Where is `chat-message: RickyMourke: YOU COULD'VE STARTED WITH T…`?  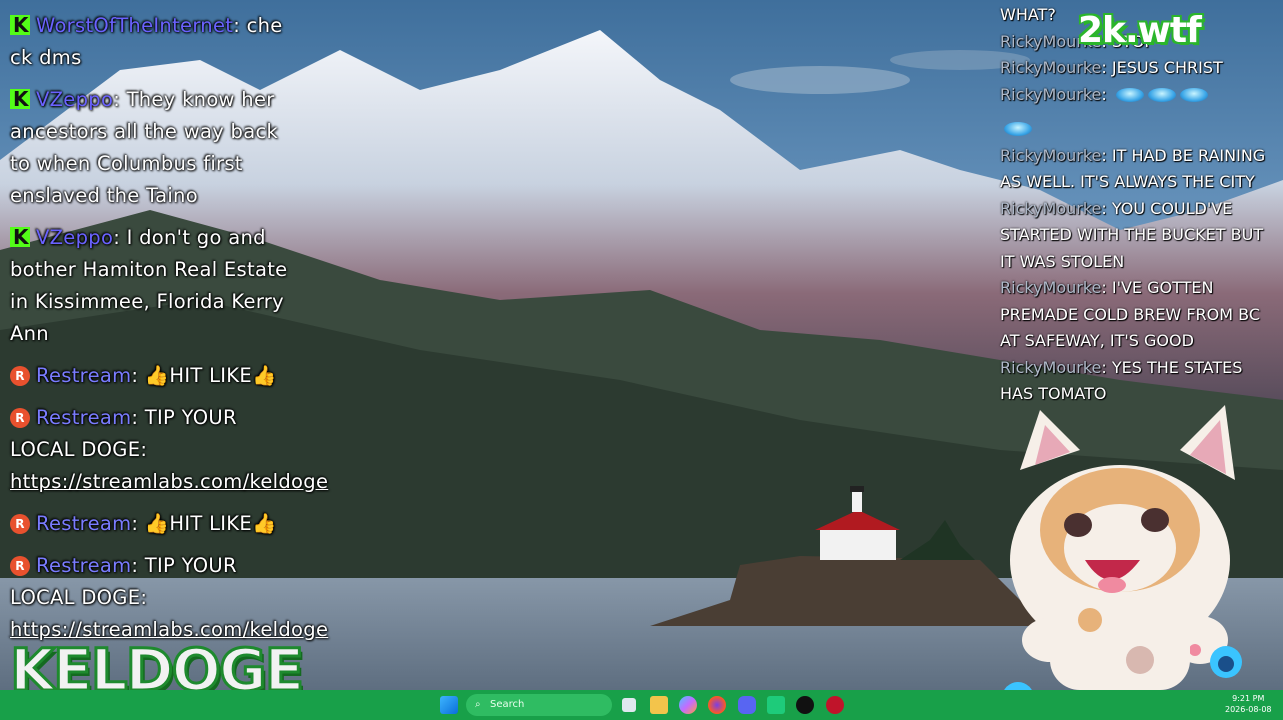 chat-message: RickyMourke: YOU COULD'VE STARTED WITH T… is located at coordinates (1132, 234).